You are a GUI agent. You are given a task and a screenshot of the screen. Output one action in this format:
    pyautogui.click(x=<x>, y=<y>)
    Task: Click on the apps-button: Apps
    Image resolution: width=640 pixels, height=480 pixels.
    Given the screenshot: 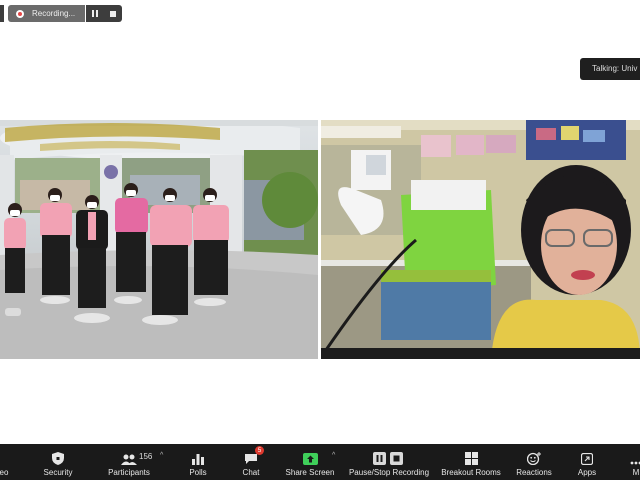 What is the action you would take?
    pyautogui.click(x=587, y=462)
    